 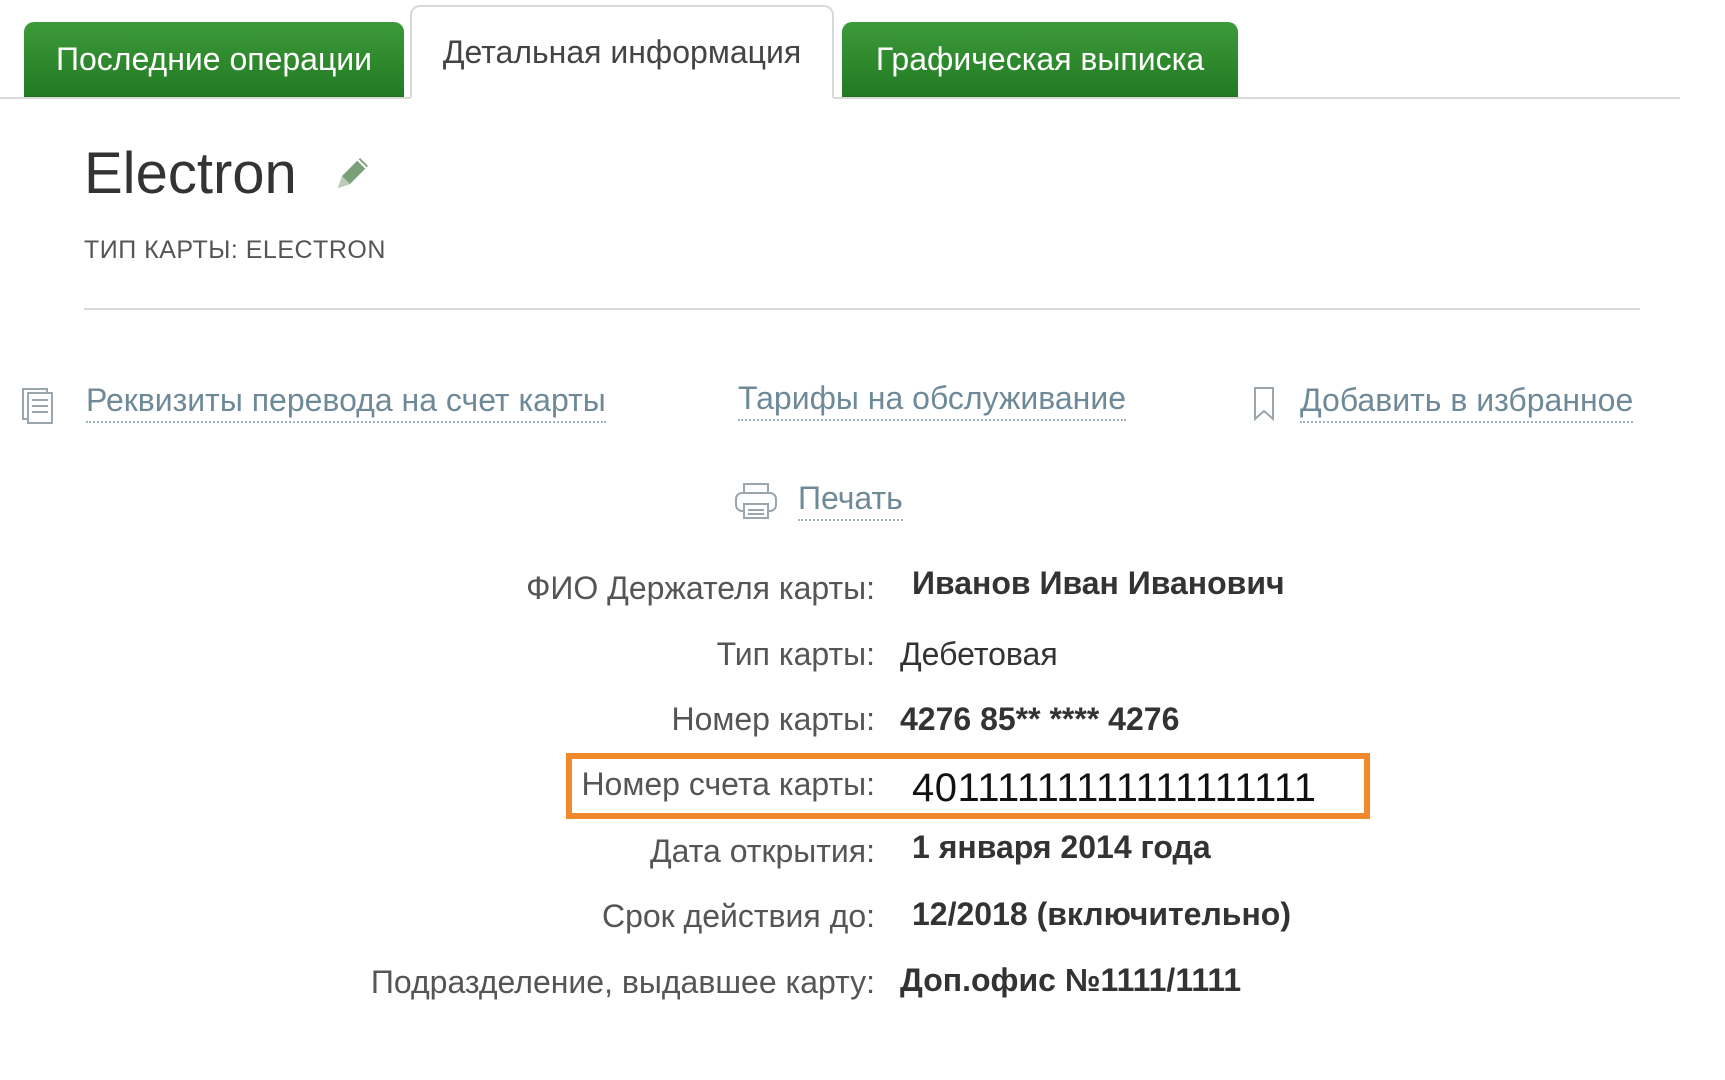 I want to click on tab-detailed-info: Детальная информация, so click(x=622, y=52).